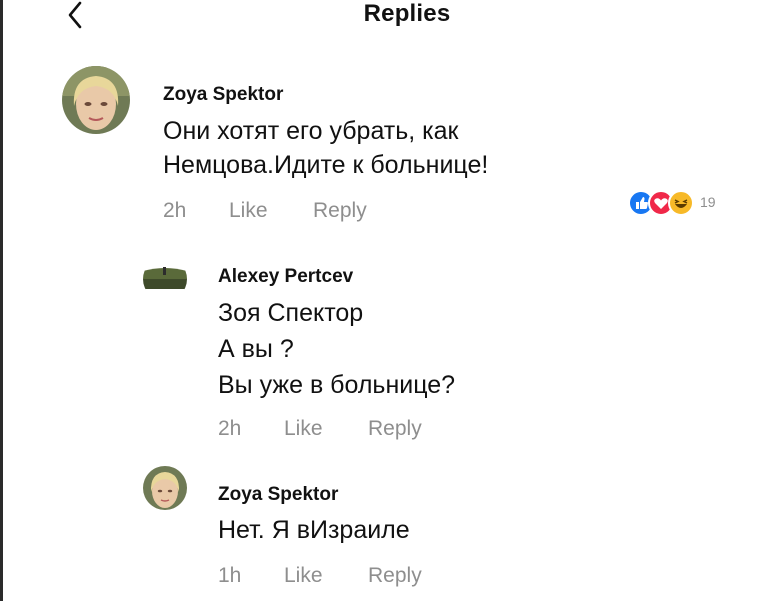 The width and height of the screenshot is (780, 601). What do you see at coordinates (311, 131) in the screenshot?
I see `comment-text-line: Они хотят его убрать, как` at bounding box center [311, 131].